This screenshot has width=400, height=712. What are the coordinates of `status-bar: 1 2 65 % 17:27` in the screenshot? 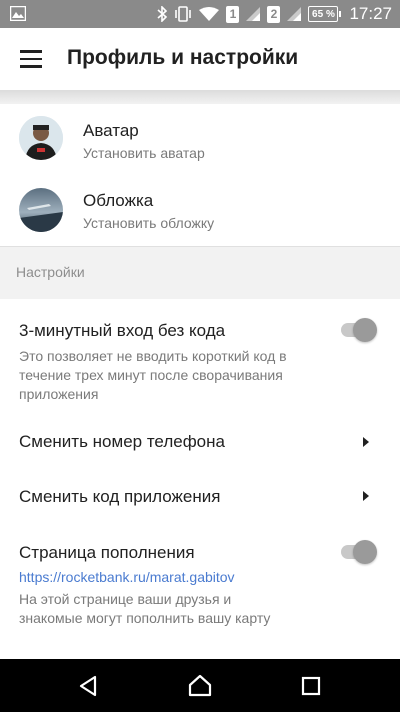 It's located at (200, 14).